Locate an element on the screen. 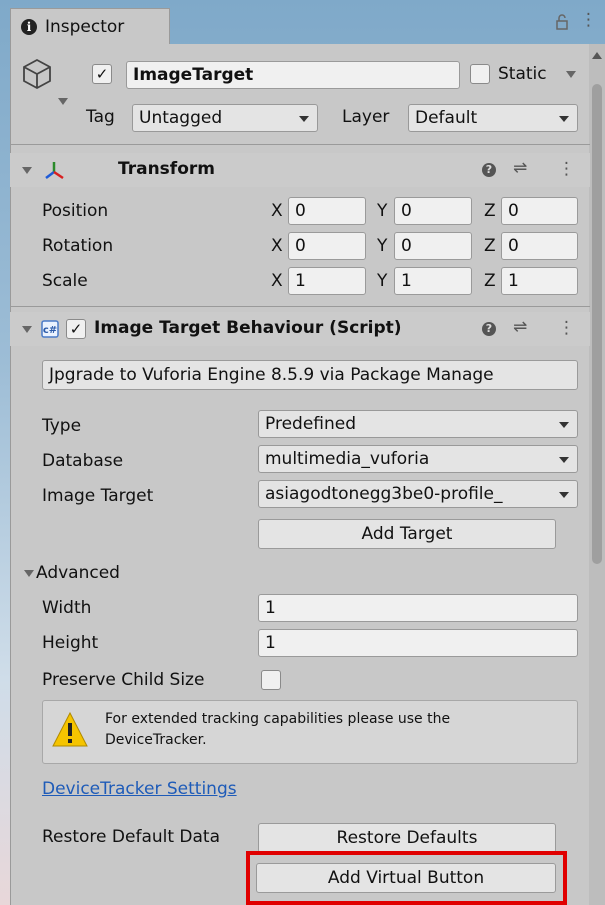 Image resolution: width=605 pixels, height=905 pixels. rotation-label: Rotation is located at coordinates (78, 246).